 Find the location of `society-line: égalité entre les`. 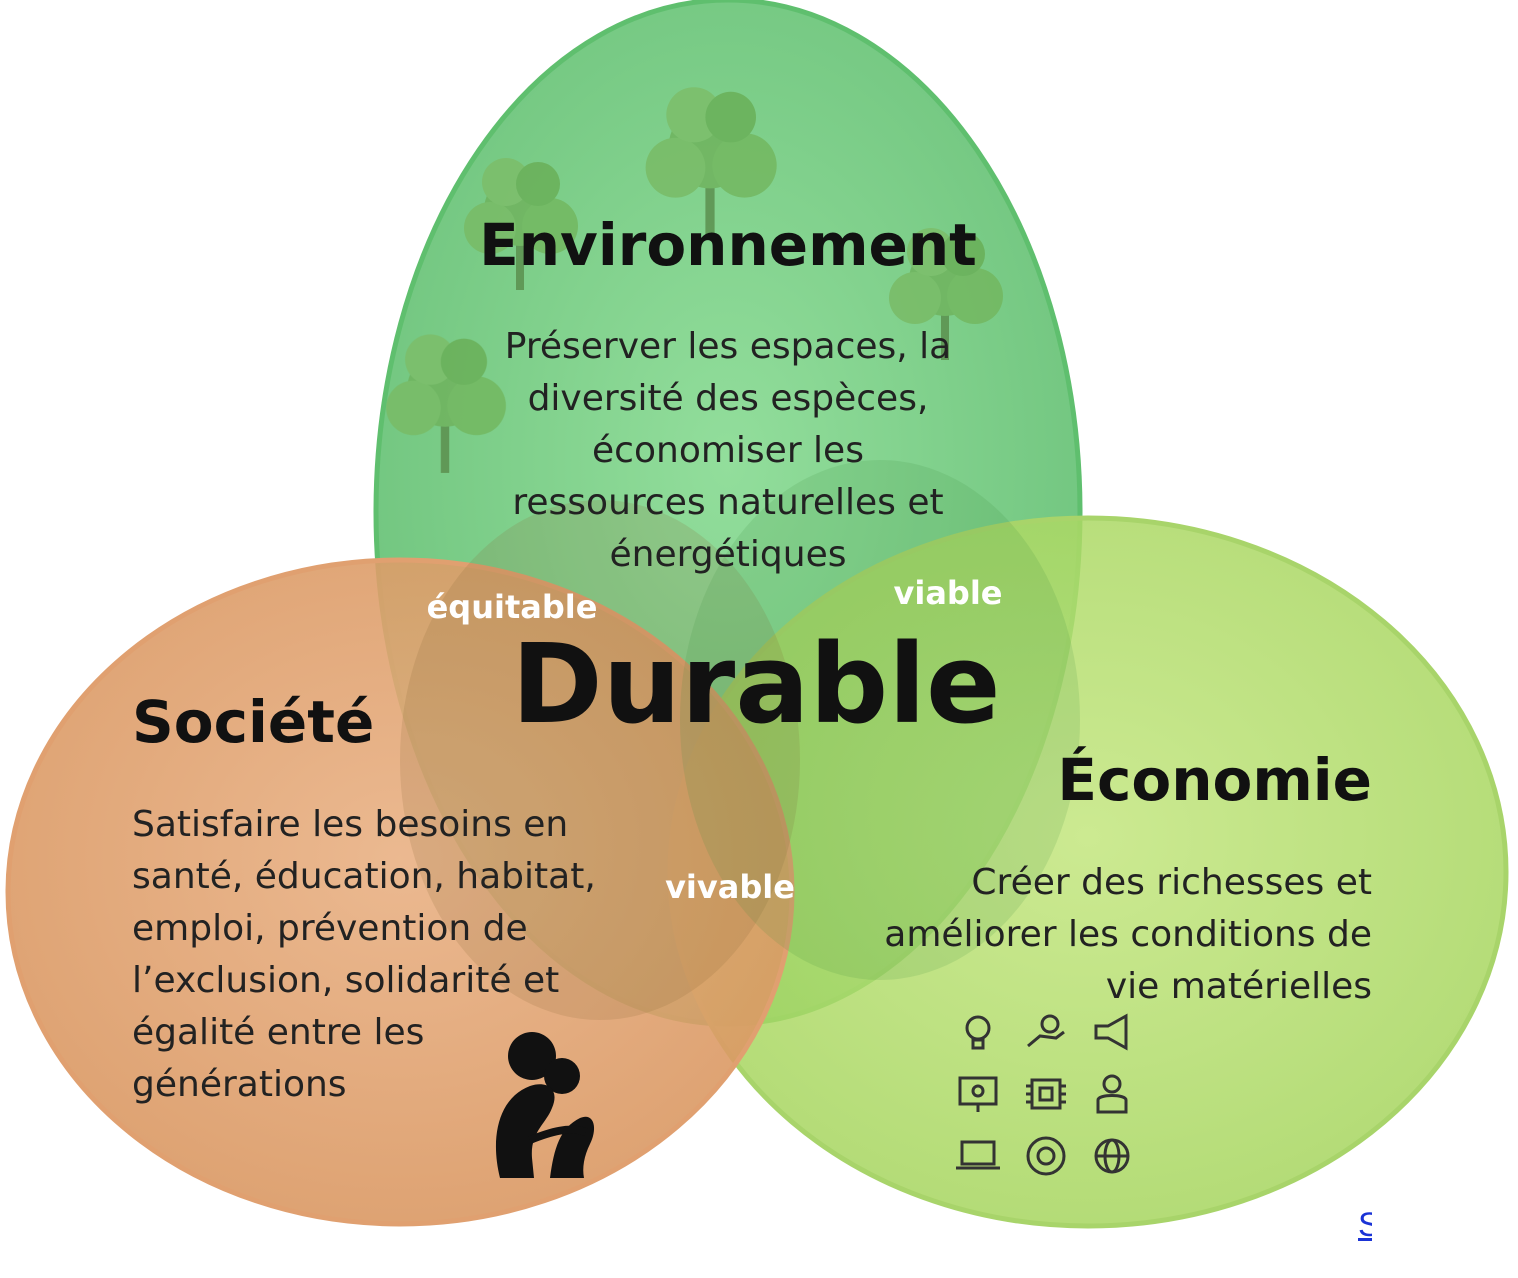

society-line: égalité entre les is located at coordinates (278, 1032).